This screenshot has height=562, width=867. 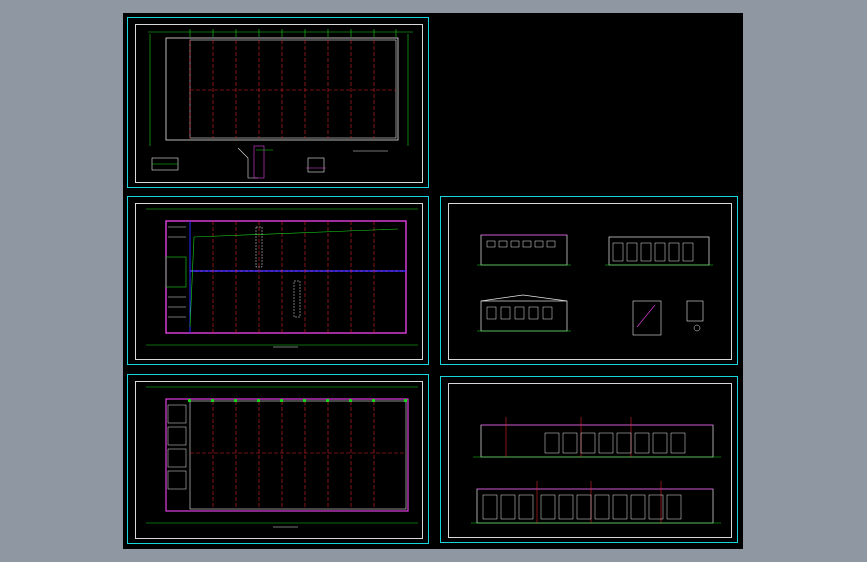 I want to click on sheet-roof-plan, so click(x=278, y=102).